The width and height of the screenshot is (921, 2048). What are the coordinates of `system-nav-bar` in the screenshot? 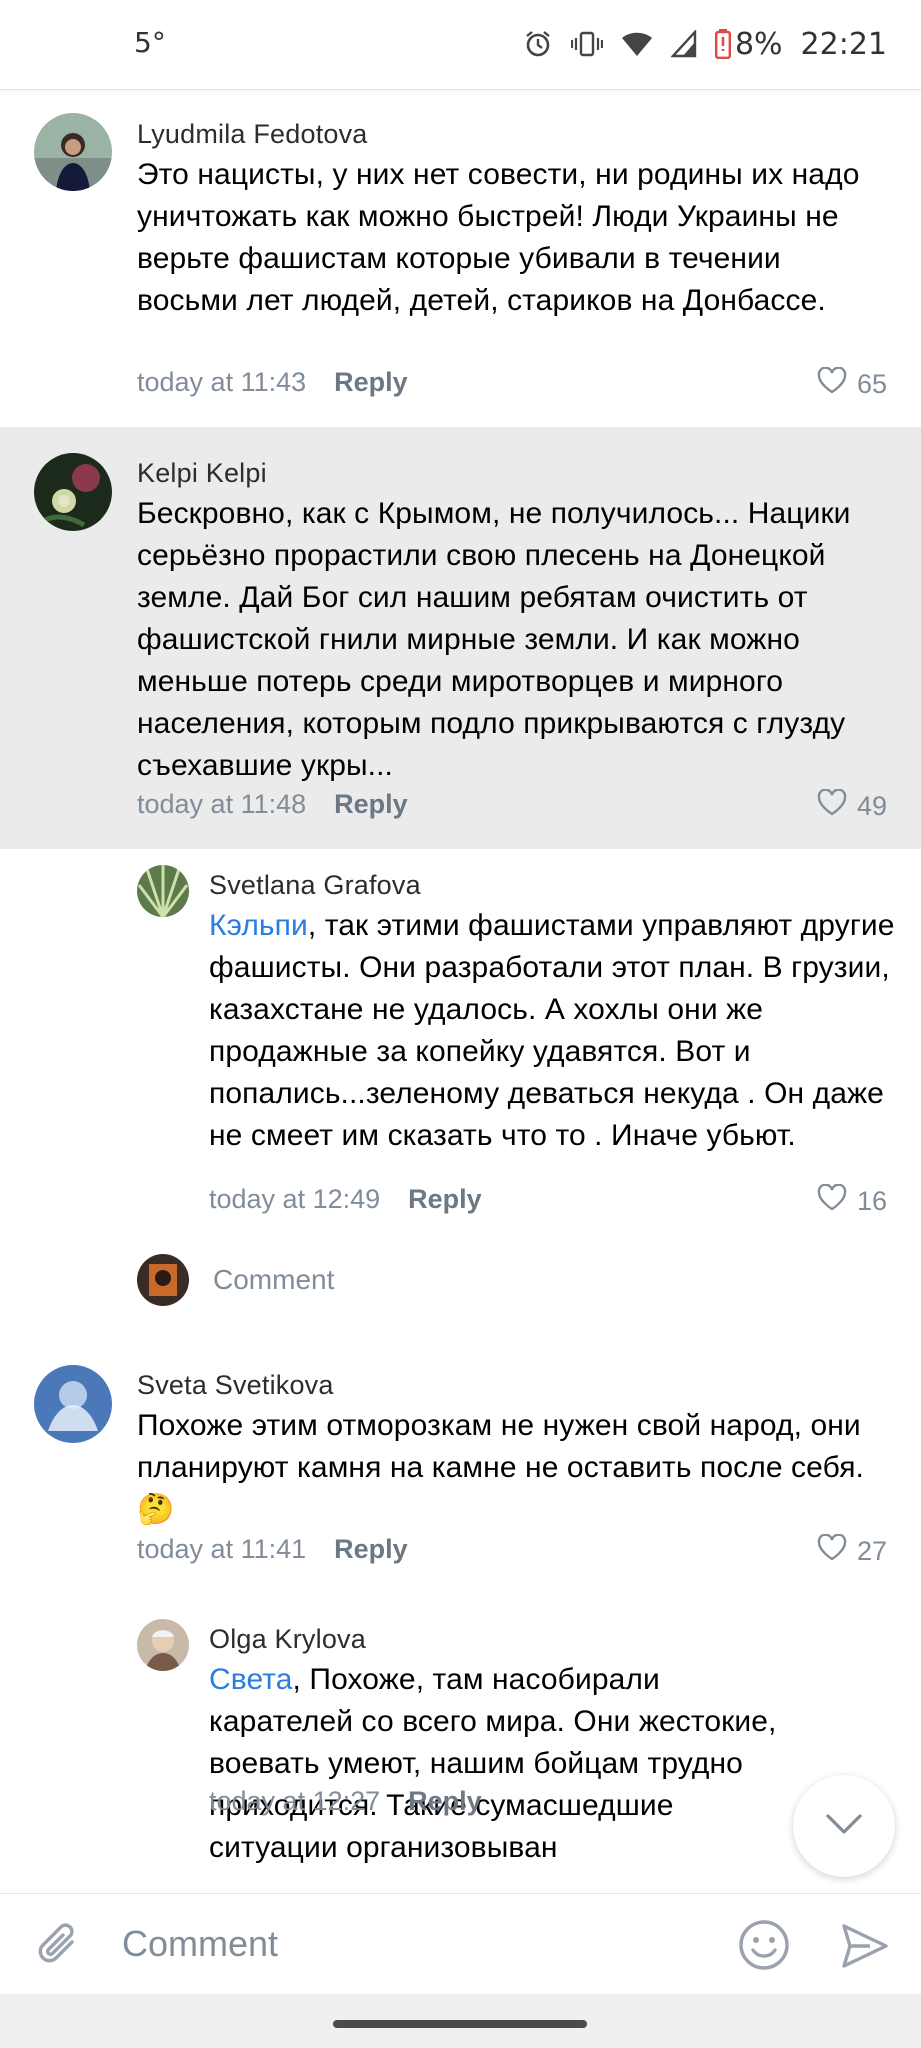 It's located at (460, 2021).